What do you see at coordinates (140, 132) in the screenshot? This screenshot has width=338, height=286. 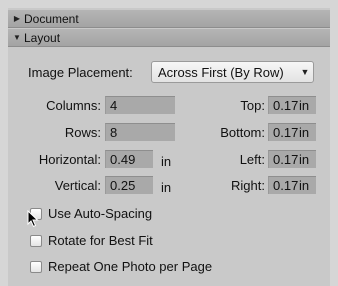 I see `rows-field: 8` at bounding box center [140, 132].